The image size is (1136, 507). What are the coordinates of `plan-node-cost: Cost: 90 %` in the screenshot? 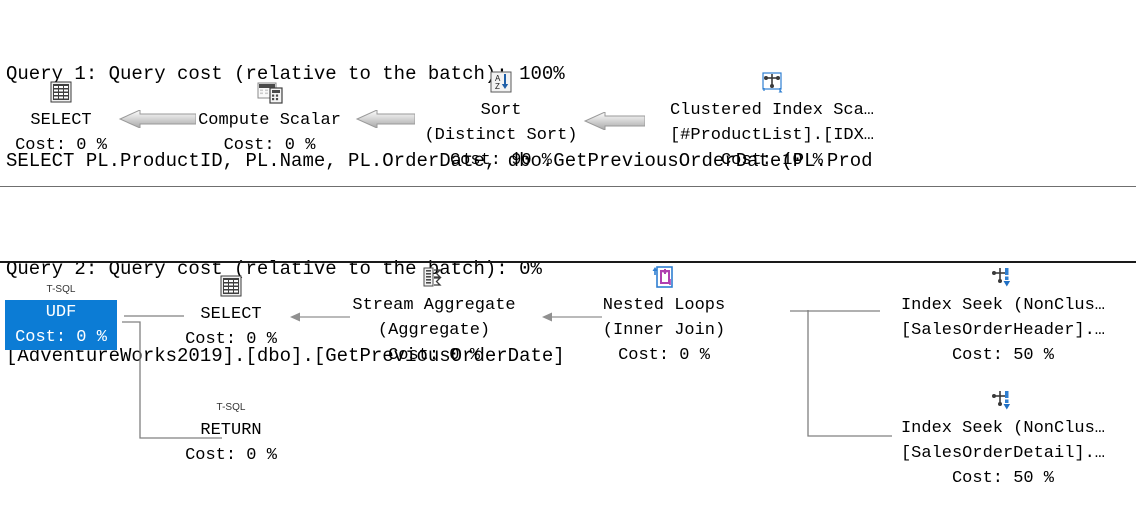 It's located at (501, 160).